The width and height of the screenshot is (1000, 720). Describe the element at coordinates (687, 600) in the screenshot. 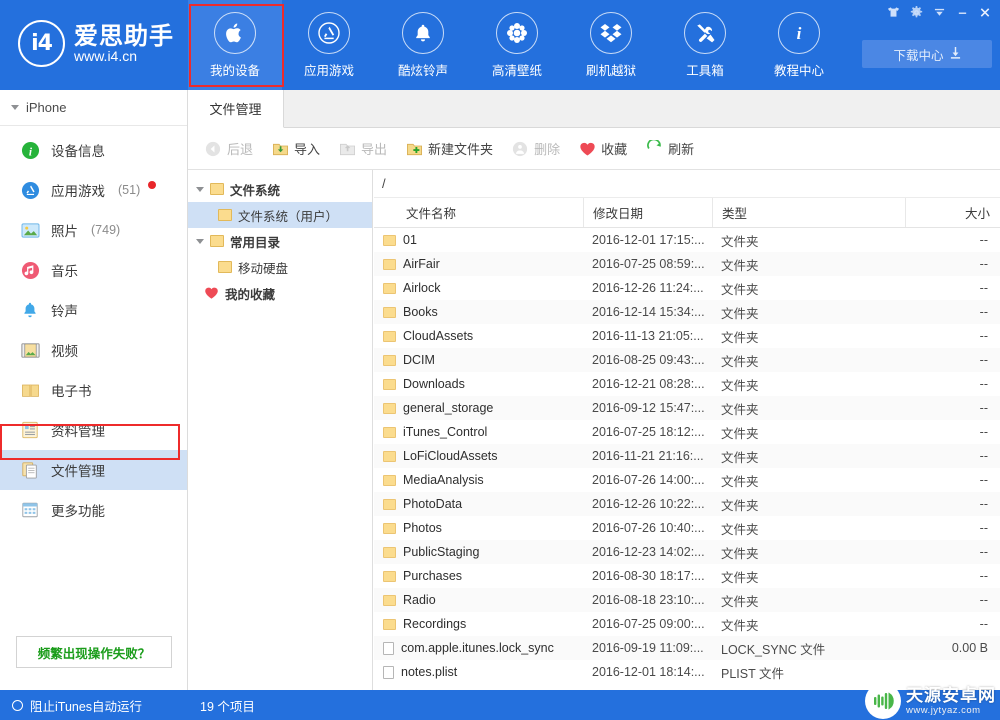

I see `table-row: Radio 2016-08-18 23:10:... 文件夹 --` at that location.